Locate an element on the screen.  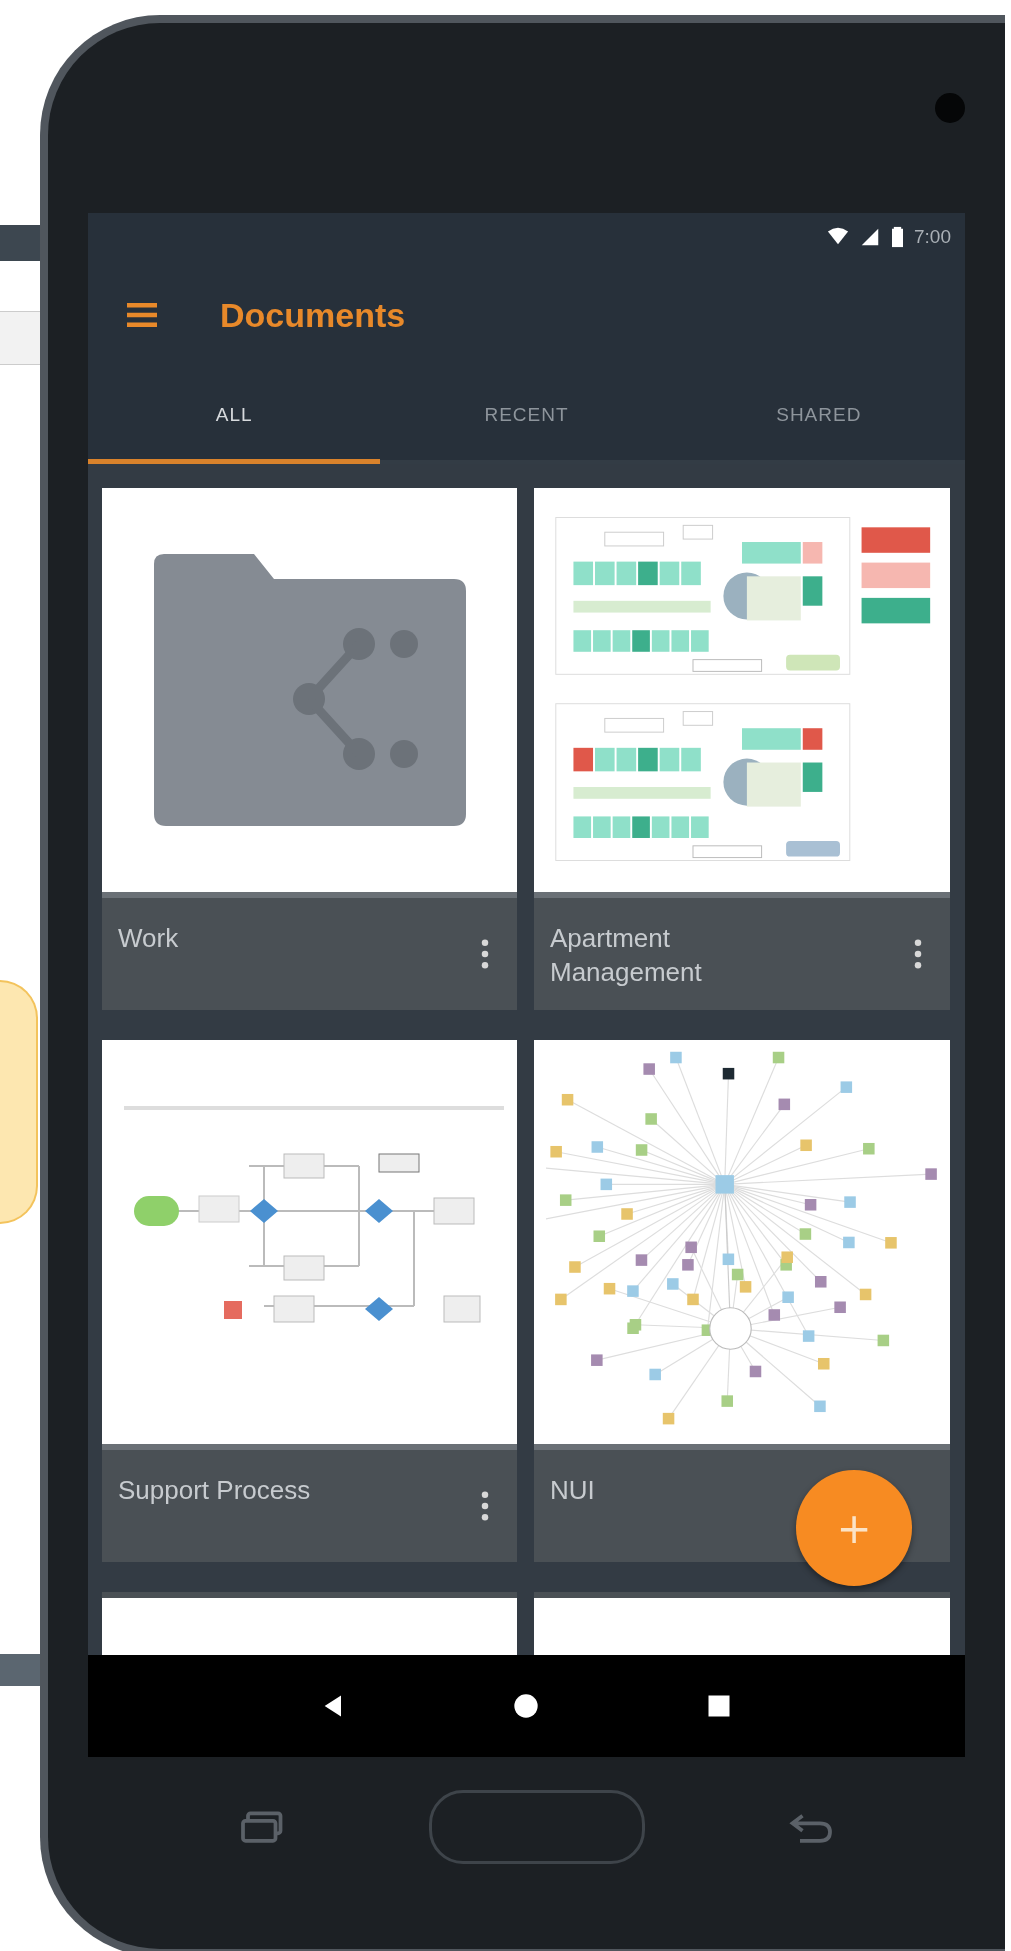
camera-icon is located at coordinates (950, 108).